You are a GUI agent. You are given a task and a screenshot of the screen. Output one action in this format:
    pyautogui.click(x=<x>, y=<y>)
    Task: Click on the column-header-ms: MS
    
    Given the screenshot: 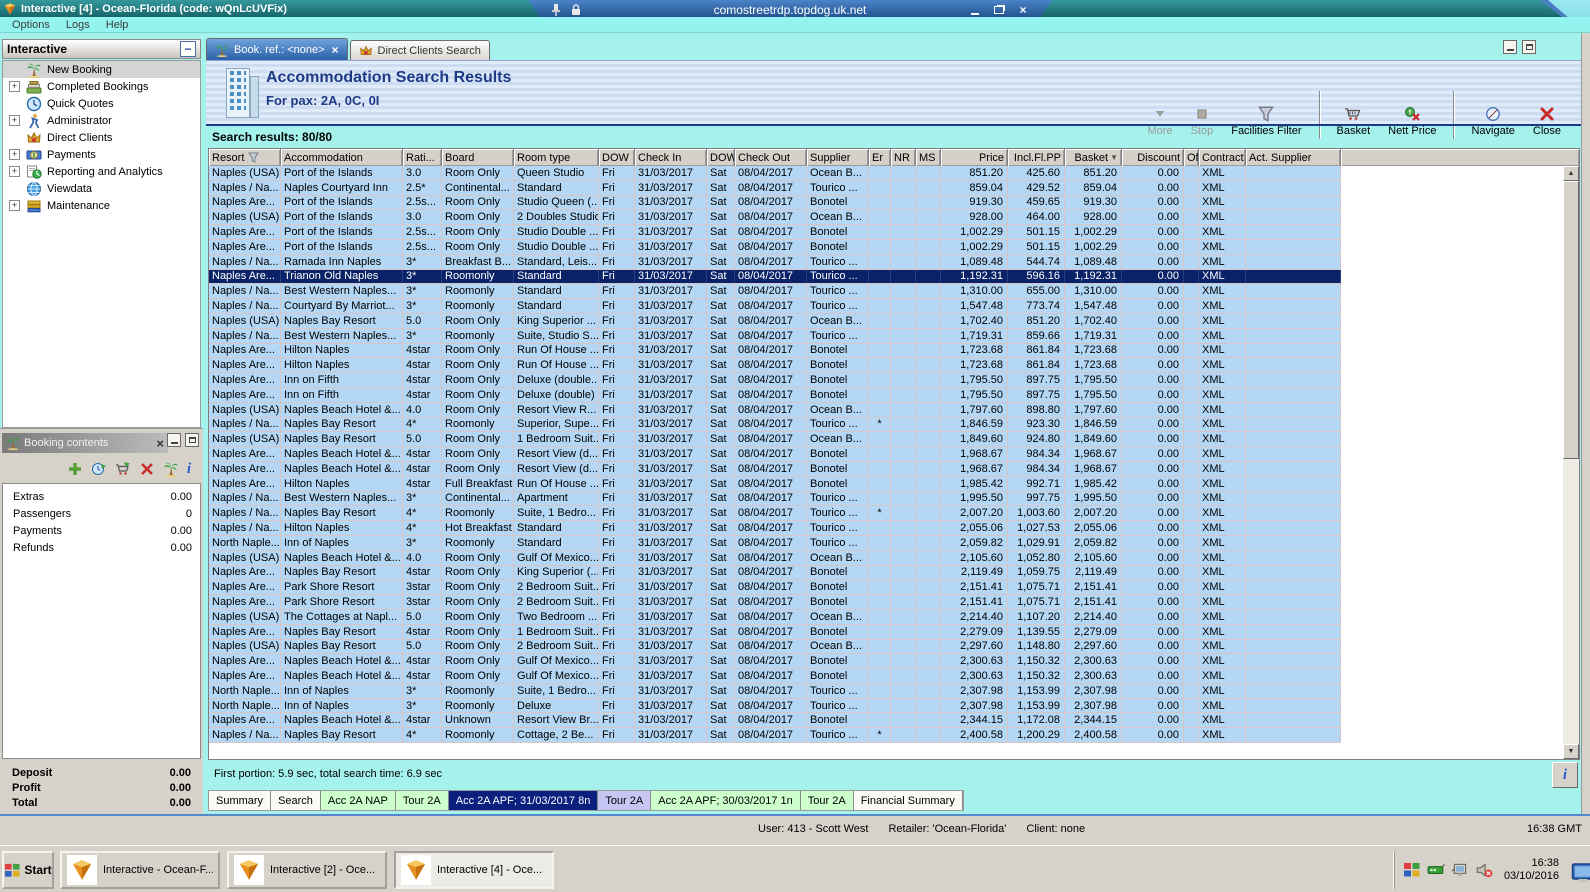 What is the action you would take?
    pyautogui.click(x=928, y=157)
    